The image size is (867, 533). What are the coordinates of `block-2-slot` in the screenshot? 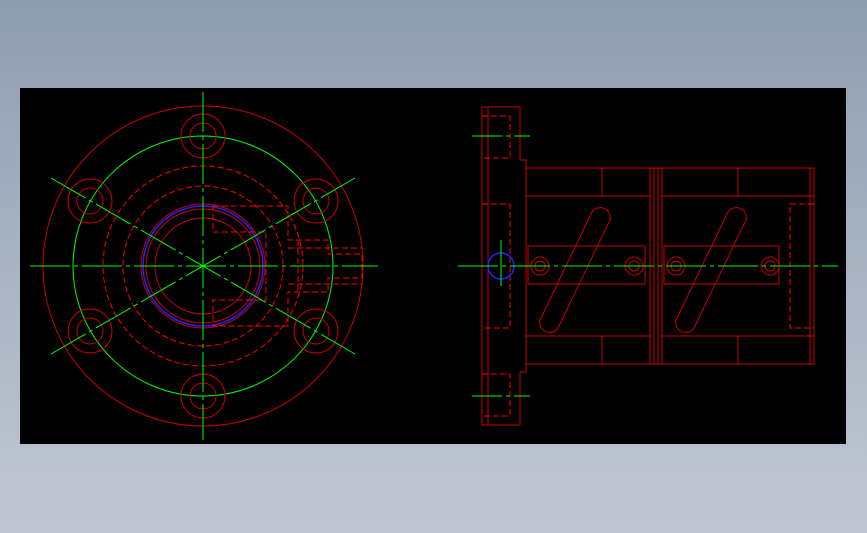 It's located at (711, 270).